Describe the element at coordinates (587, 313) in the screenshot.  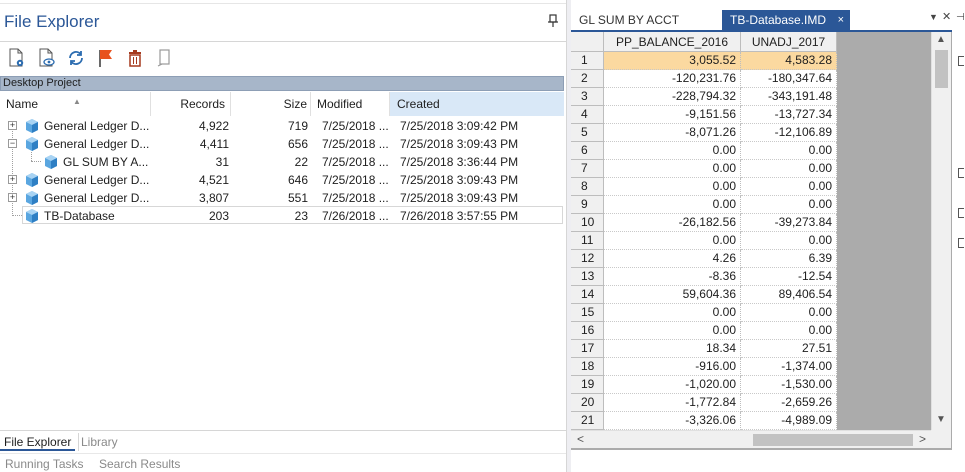
I see `row-number: 15` at that location.